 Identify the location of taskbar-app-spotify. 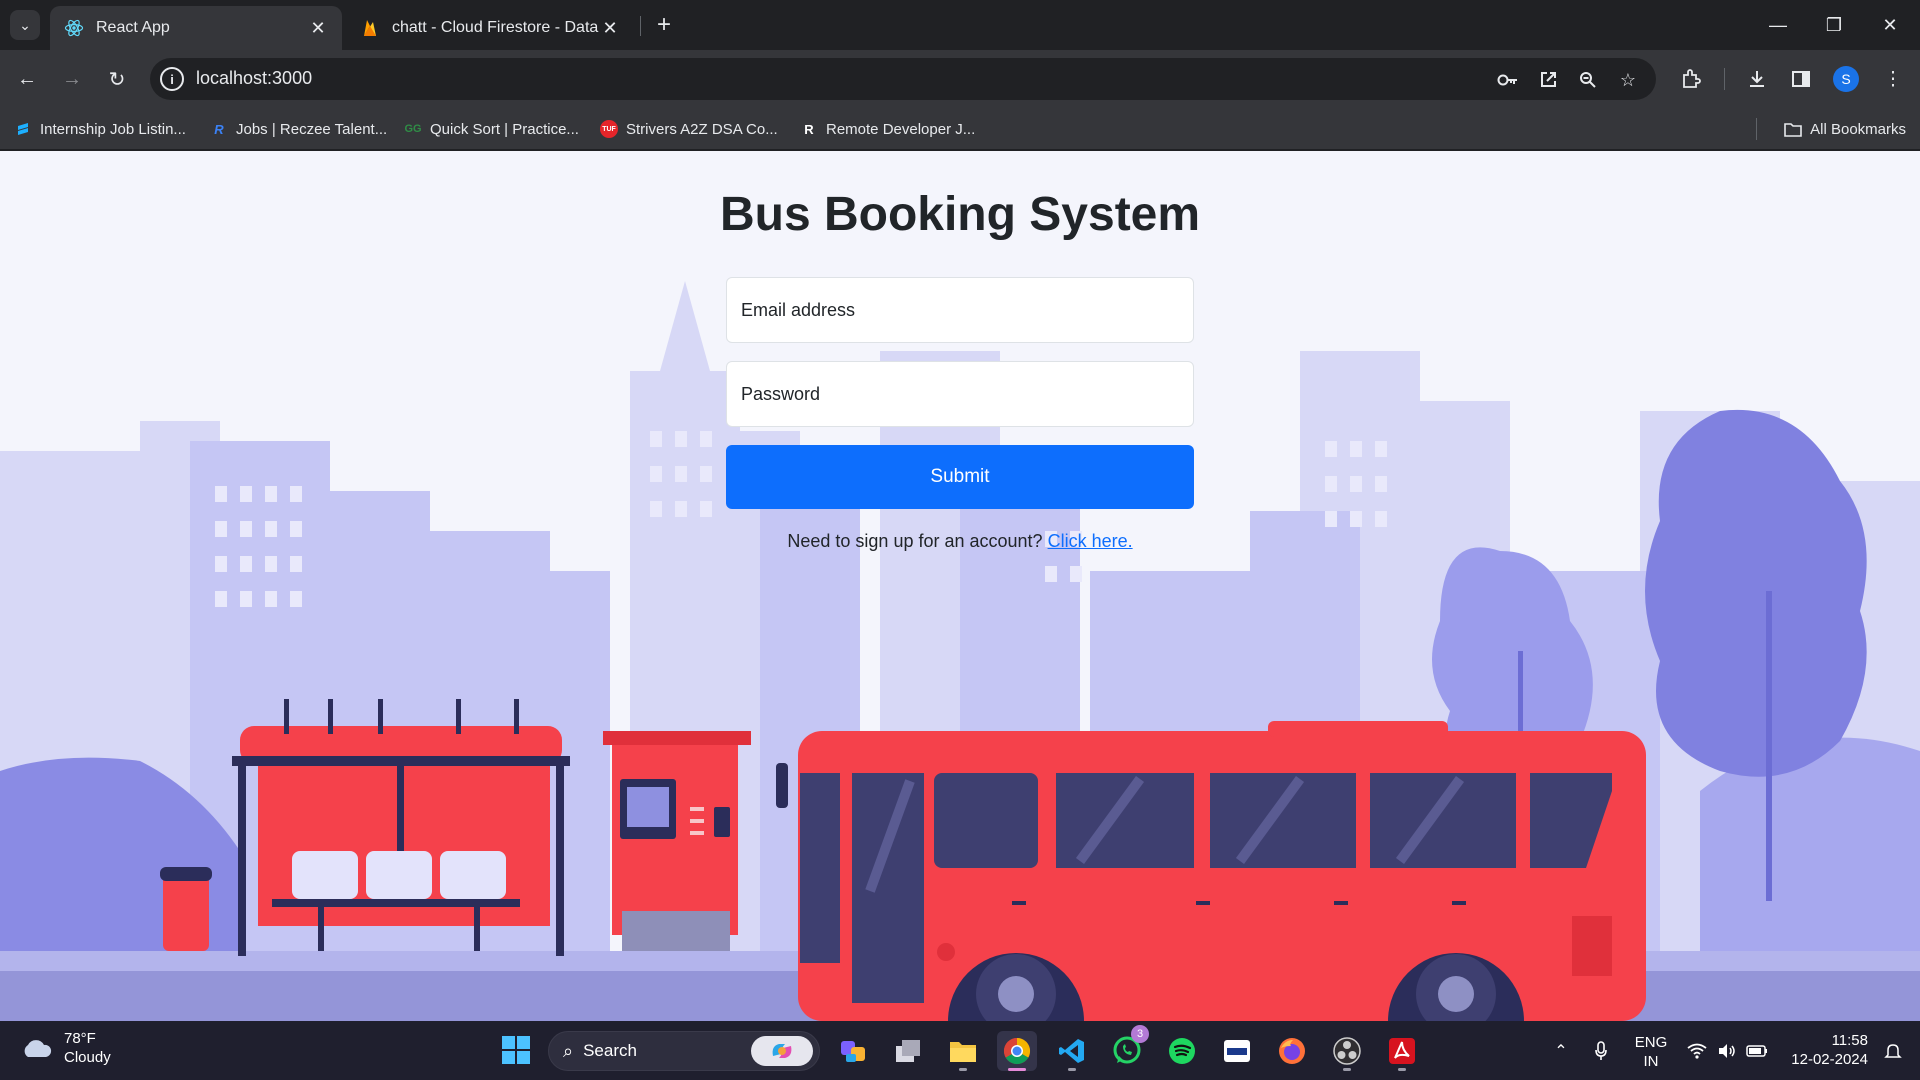
(1182, 1051).